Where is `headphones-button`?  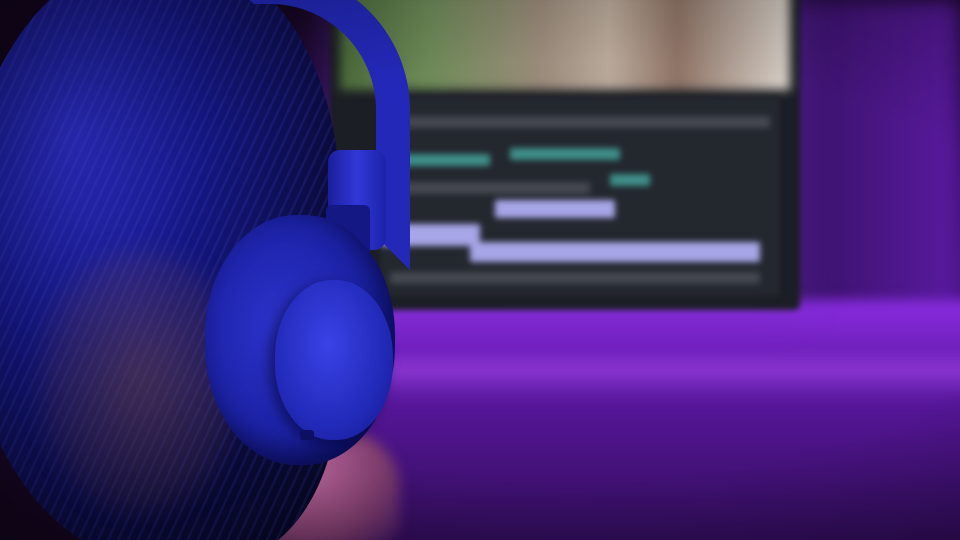 headphones-button is located at coordinates (307, 435).